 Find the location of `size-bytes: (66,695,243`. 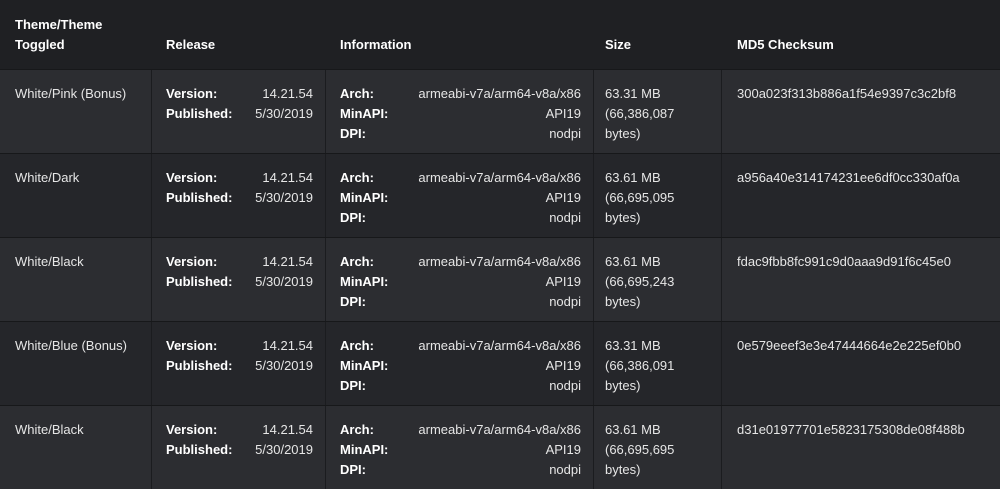

size-bytes: (66,695,243 is located at coordinates (640, 281).